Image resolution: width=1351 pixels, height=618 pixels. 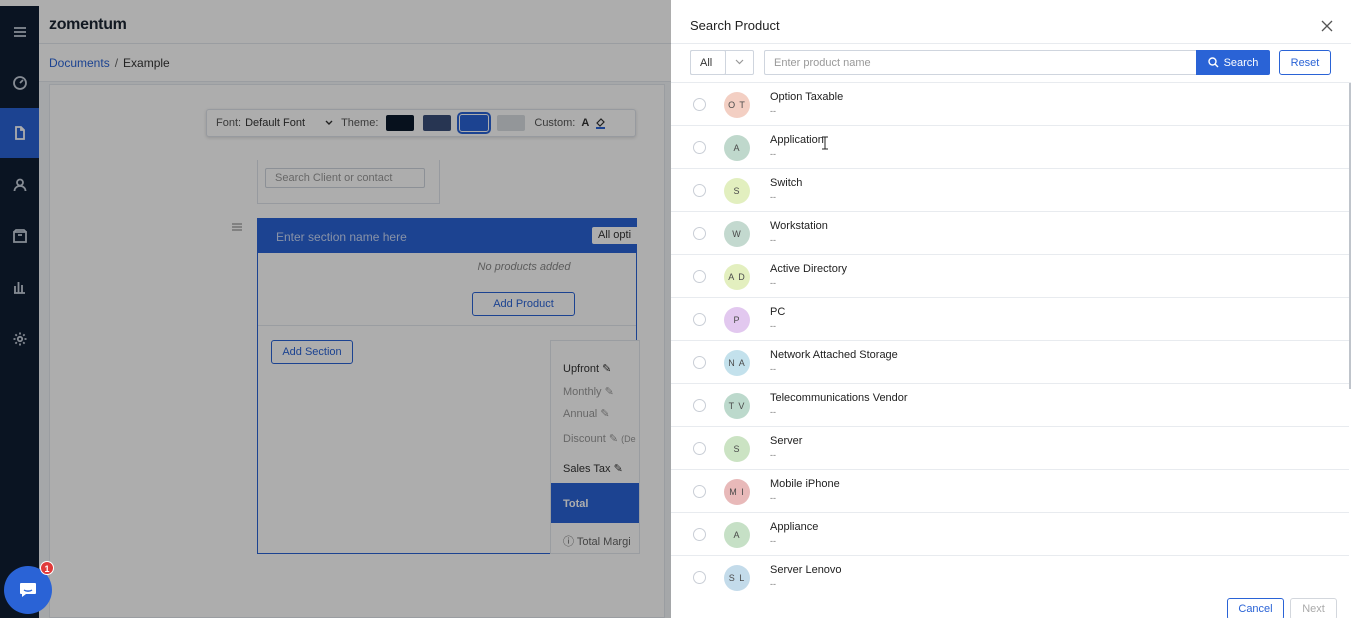 I want to click on next-button: Next, so click(x=1313, y=608).